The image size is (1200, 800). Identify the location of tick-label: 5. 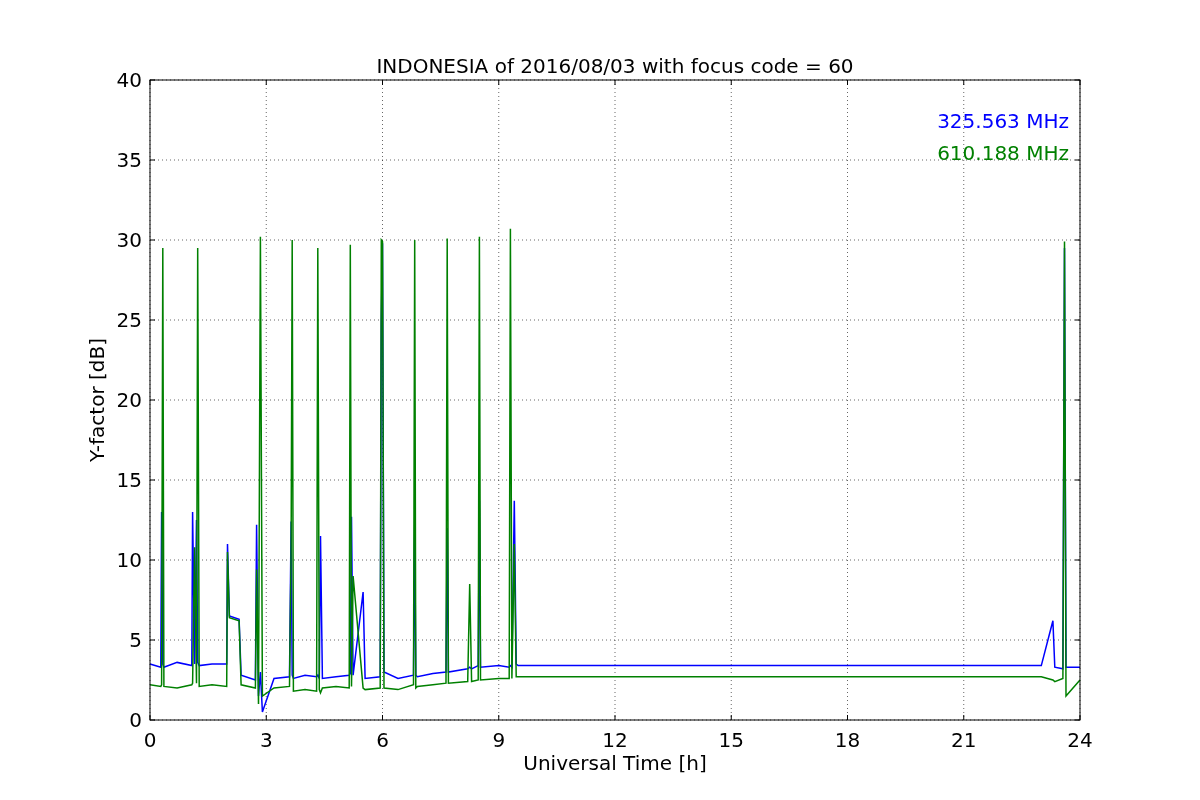
(135, 640).